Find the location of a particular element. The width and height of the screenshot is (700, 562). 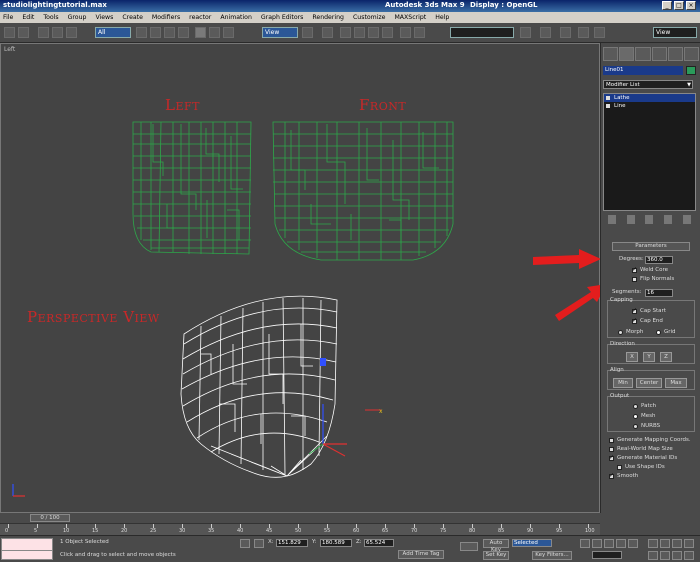

maximize-viewport-icon is located at coordinates (689, 555).